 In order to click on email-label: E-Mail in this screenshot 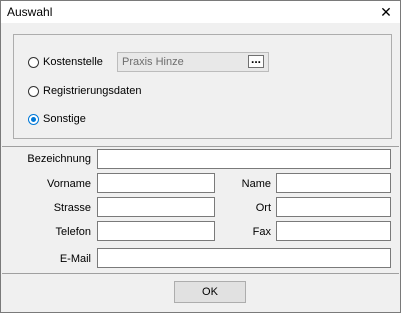, I will do `click(75, 259)`.